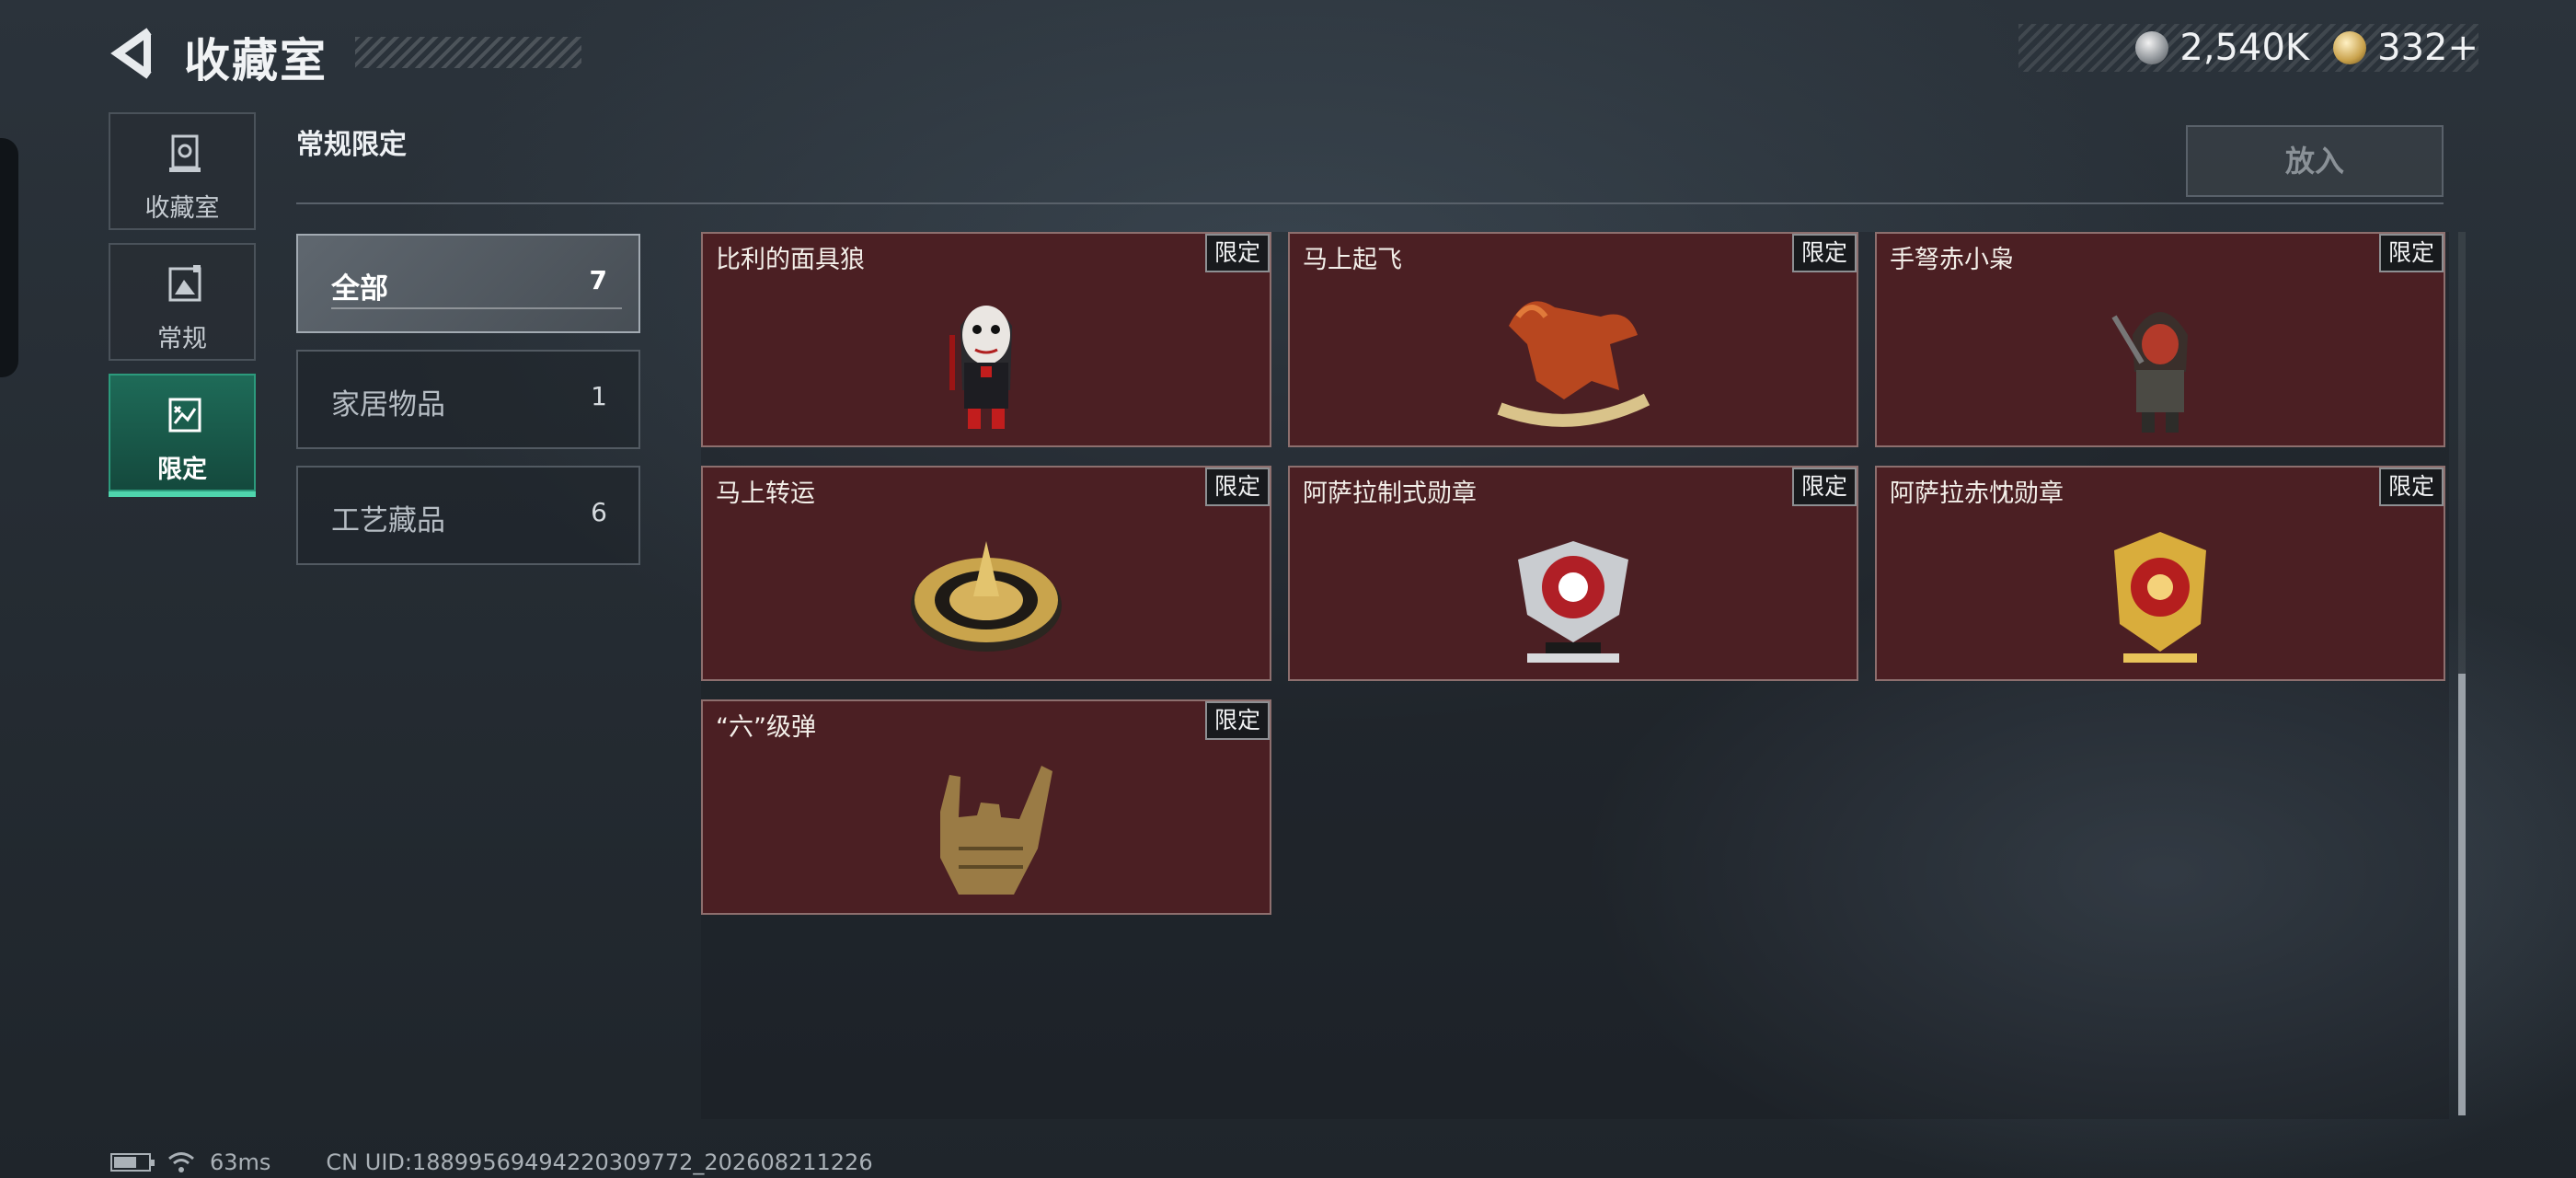  I want to click on filter-underline, so click(476, 308).